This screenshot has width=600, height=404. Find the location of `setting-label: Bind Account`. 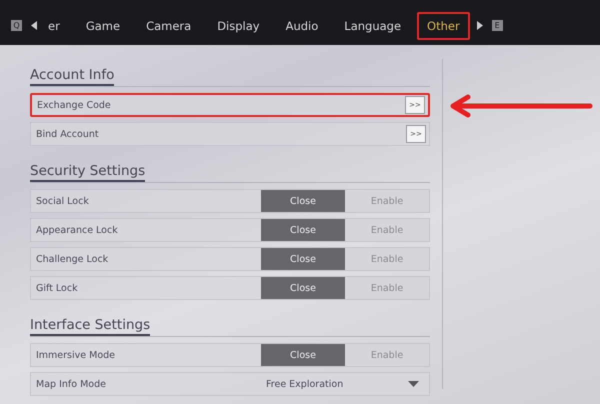

setting-label: Bind Account is located at coordinates (67, 134).